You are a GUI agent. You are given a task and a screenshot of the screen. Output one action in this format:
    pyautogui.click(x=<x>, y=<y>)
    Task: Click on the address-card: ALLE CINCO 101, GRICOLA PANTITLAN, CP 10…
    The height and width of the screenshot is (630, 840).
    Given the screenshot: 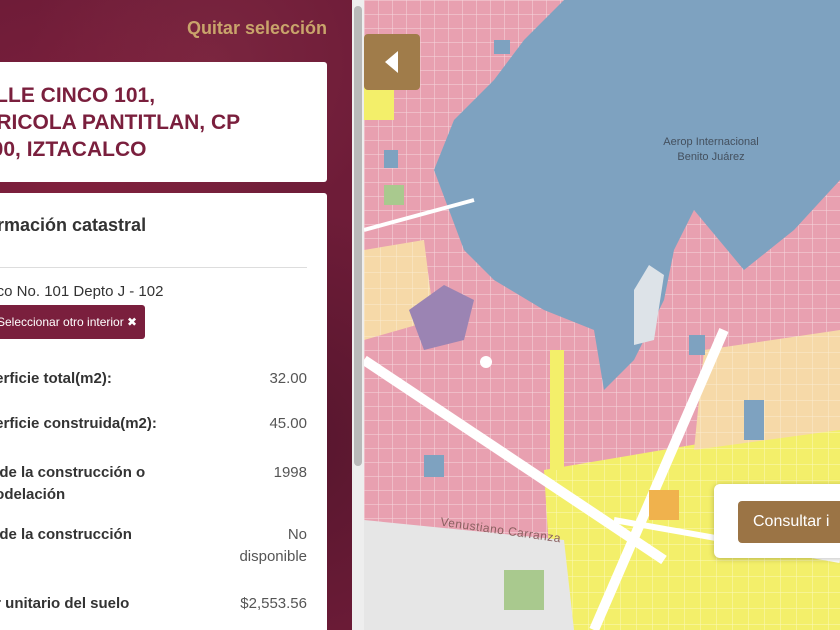 What is the action you would take?
    pyautogui.click(x=163, y=122)
    